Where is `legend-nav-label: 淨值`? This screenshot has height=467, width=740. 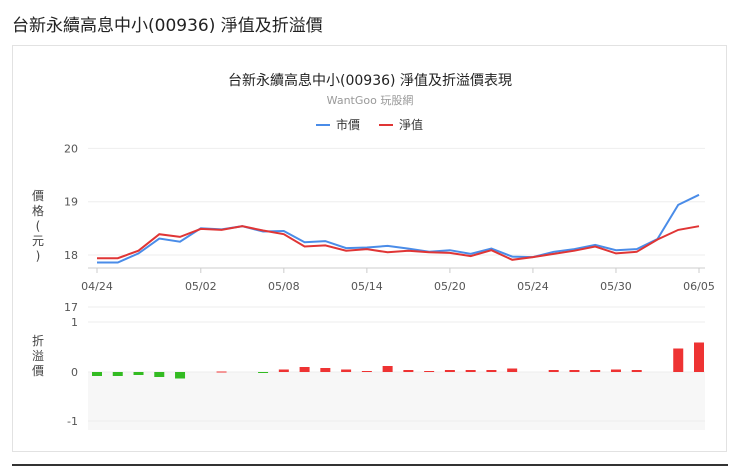 legend-nav-label: 淨值 is located at coordinates (411, 124).